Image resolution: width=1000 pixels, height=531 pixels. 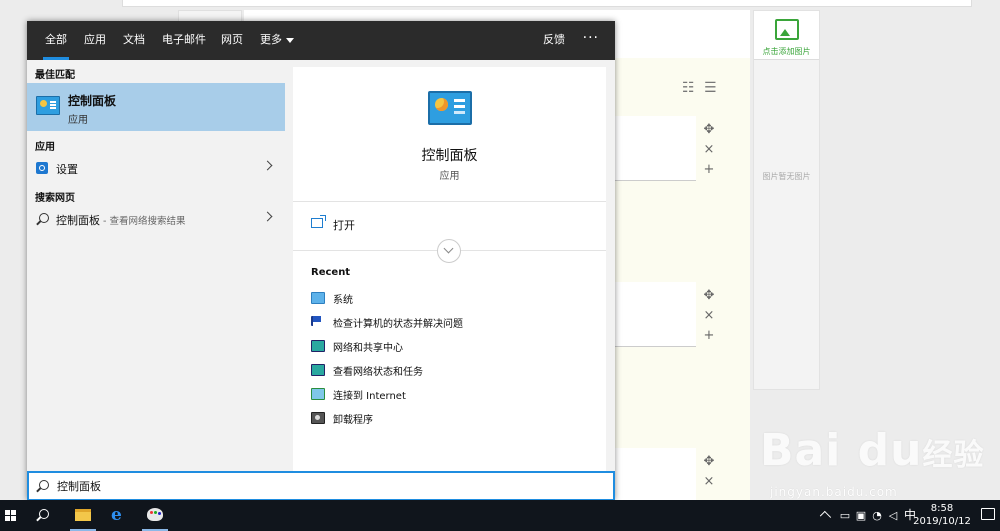 I want to click on start-button, so click(x=14, y=515).